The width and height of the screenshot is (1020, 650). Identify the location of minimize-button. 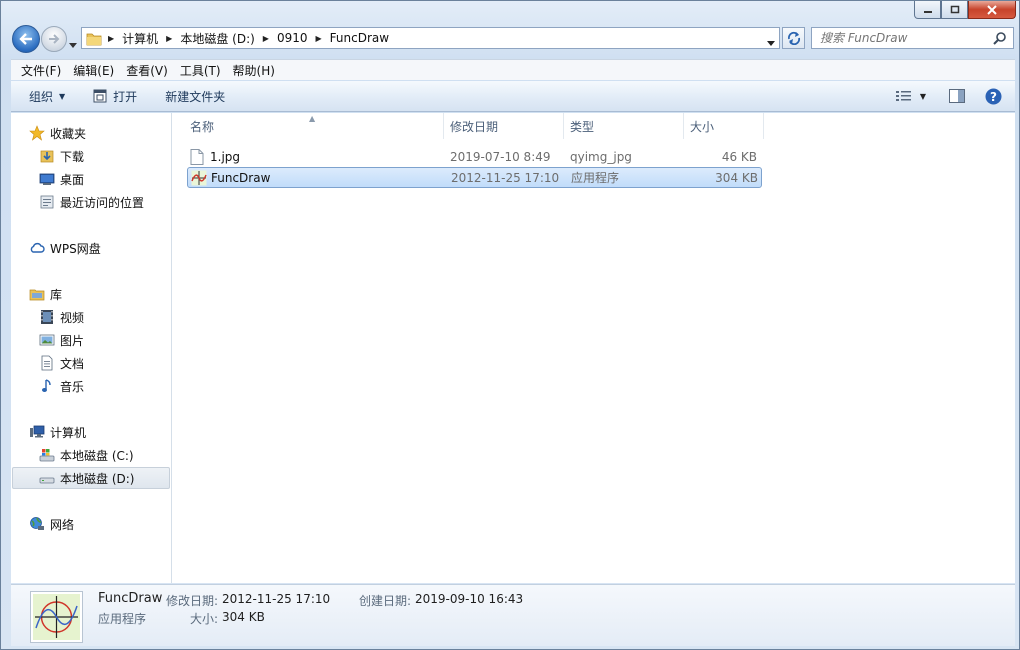
(927, 10).